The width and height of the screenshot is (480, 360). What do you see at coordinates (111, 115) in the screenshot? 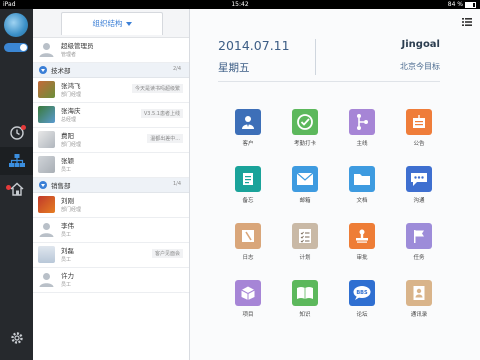
I see `list-item: 张海庆 总经理 V3.5.1患者上线` at bounding box center [111, 115].